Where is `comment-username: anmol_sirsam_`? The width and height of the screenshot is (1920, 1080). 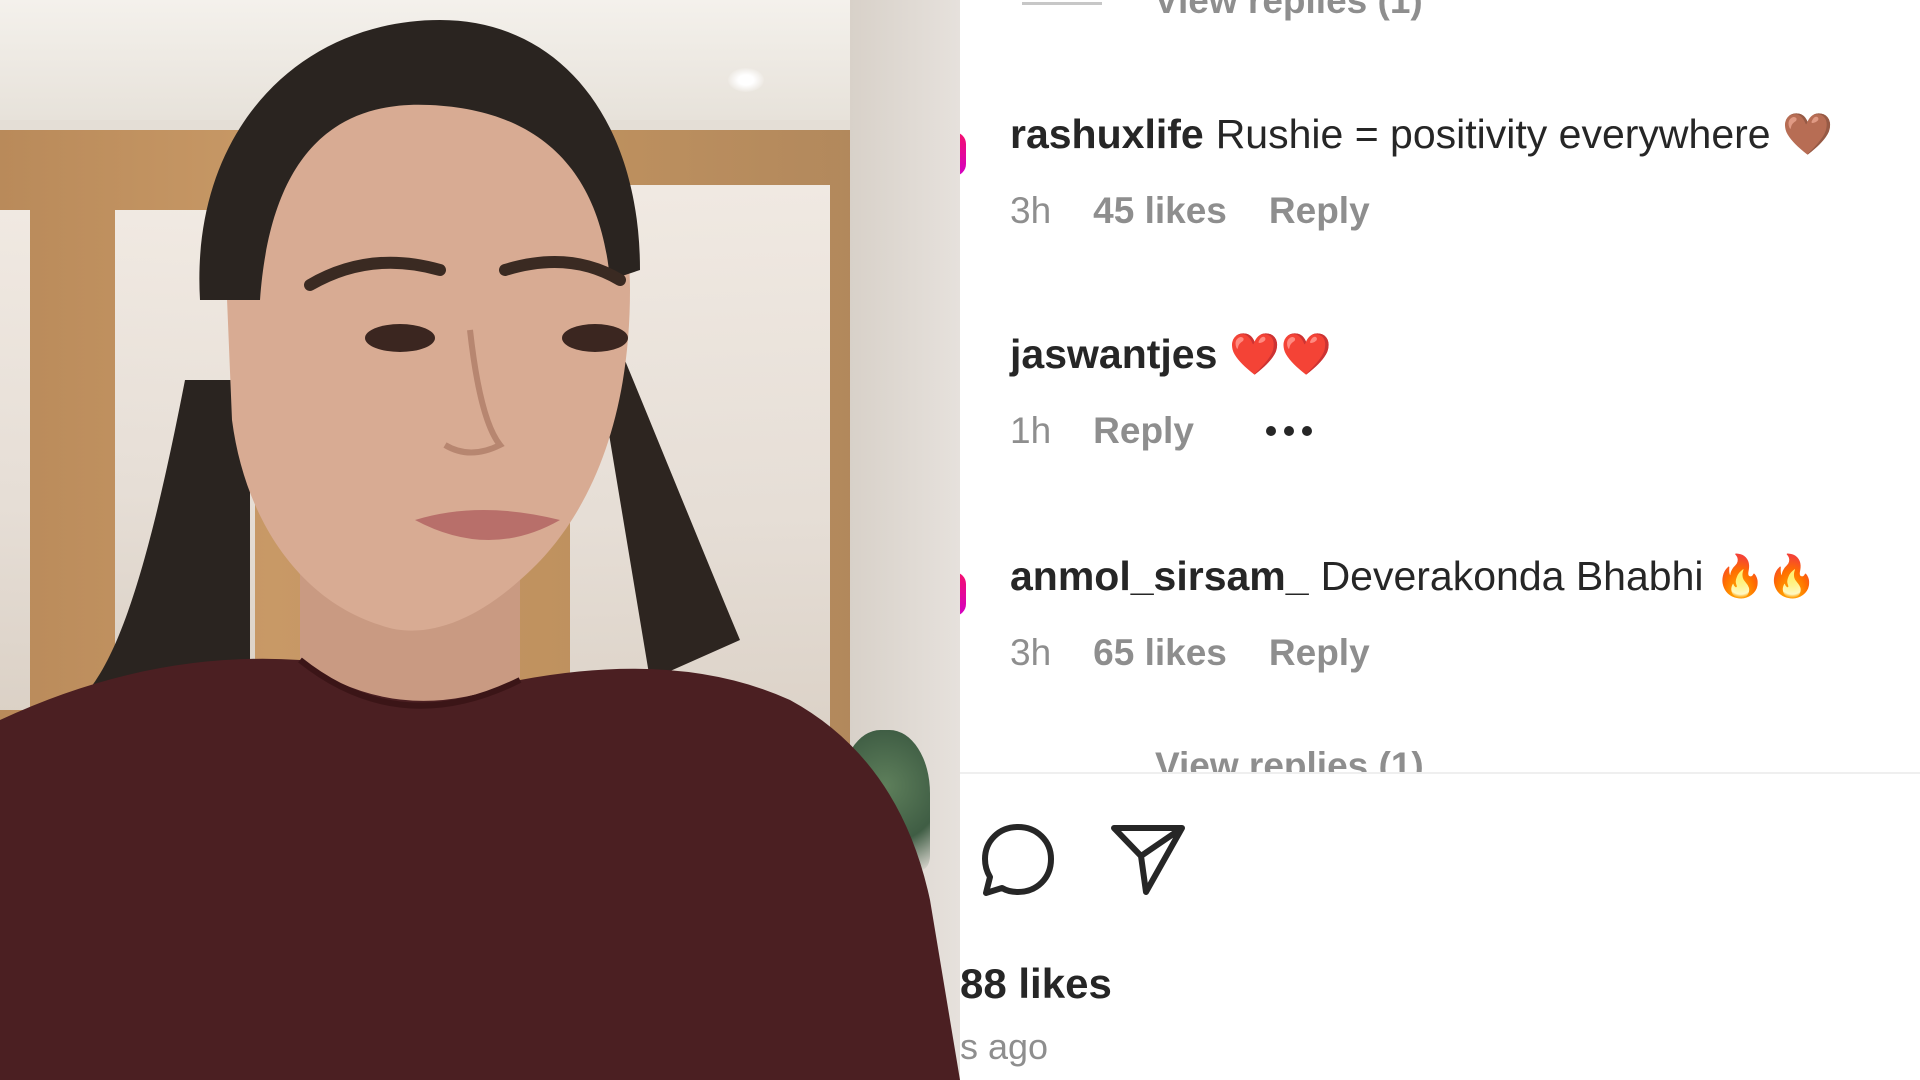
comment-username: anmol_sirsam_ is located at coordinates (1159, 576).